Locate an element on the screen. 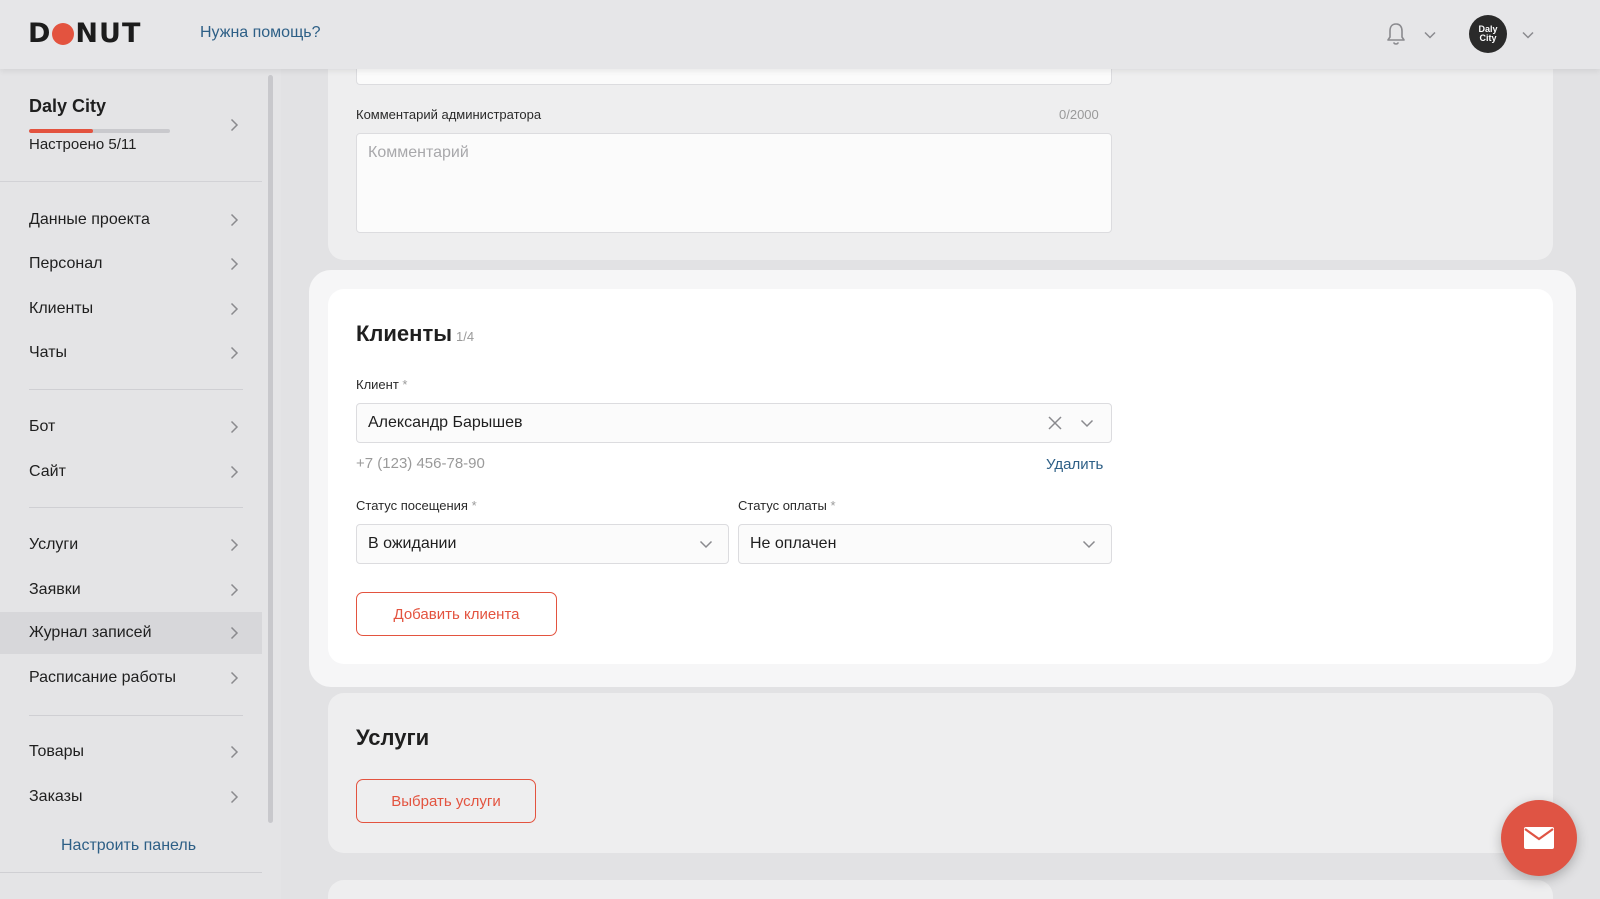 This screenshot has height=899, width=1600. remove-client-link: Удалить is located at coordinates (1074, 464).